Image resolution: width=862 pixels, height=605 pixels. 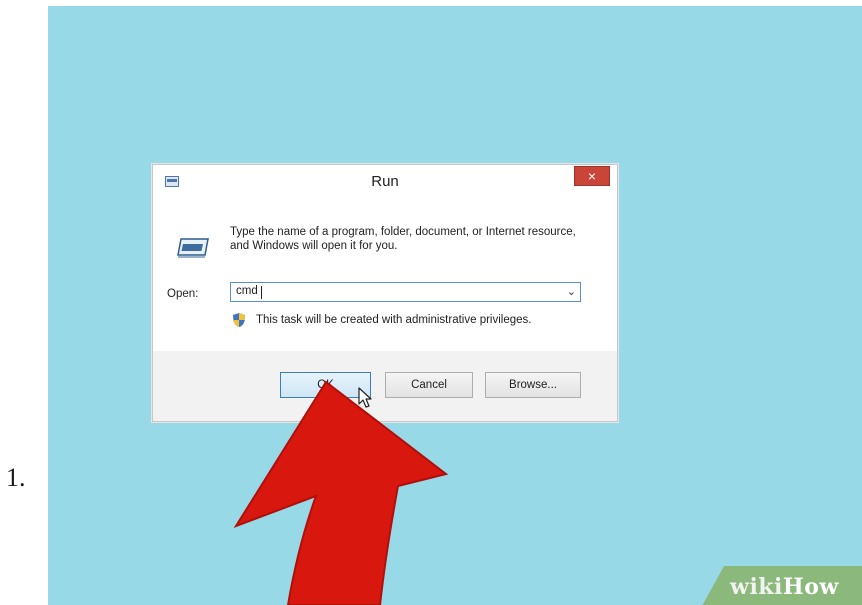 I want to click on step-number: 1., so click(x=16, y=477).